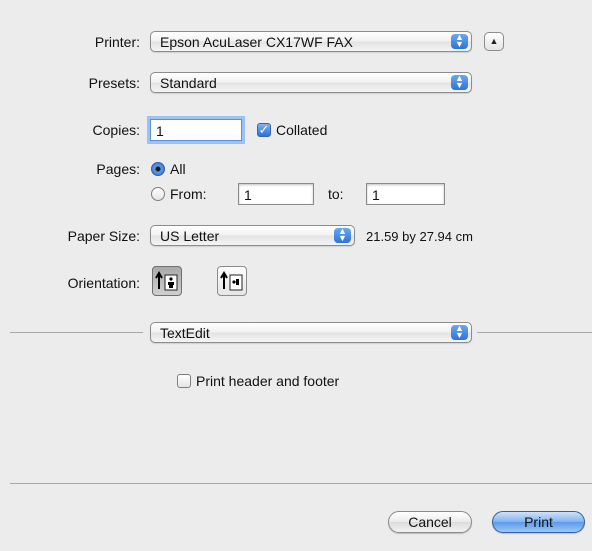 This screenshot has height=551, width=592. What do you see at coordinates (252, 235) in the screenshot?
I see `paper-size-popup: US Letter ▲ ▼` at bounding box center [252, 235].